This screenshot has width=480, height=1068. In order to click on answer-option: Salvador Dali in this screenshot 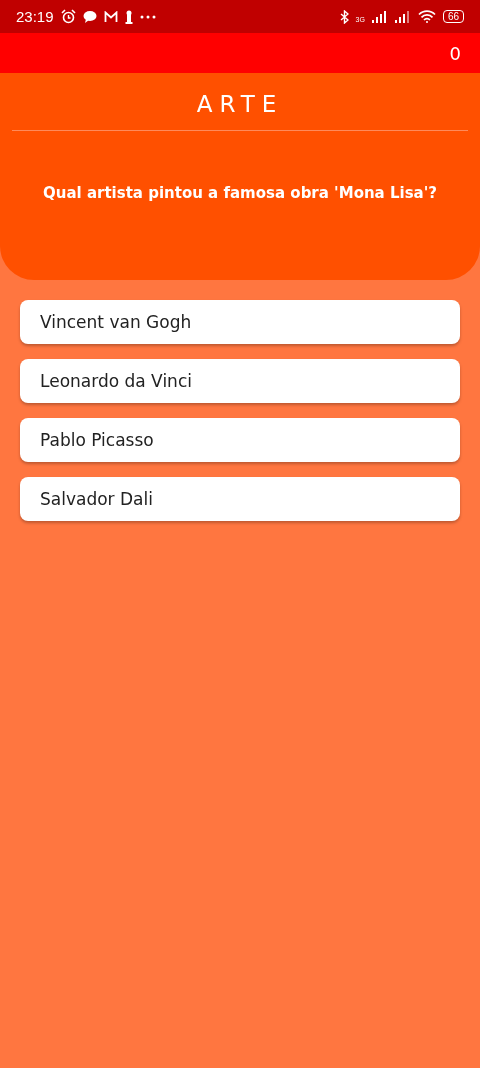, I will do `click(240, 499)`.